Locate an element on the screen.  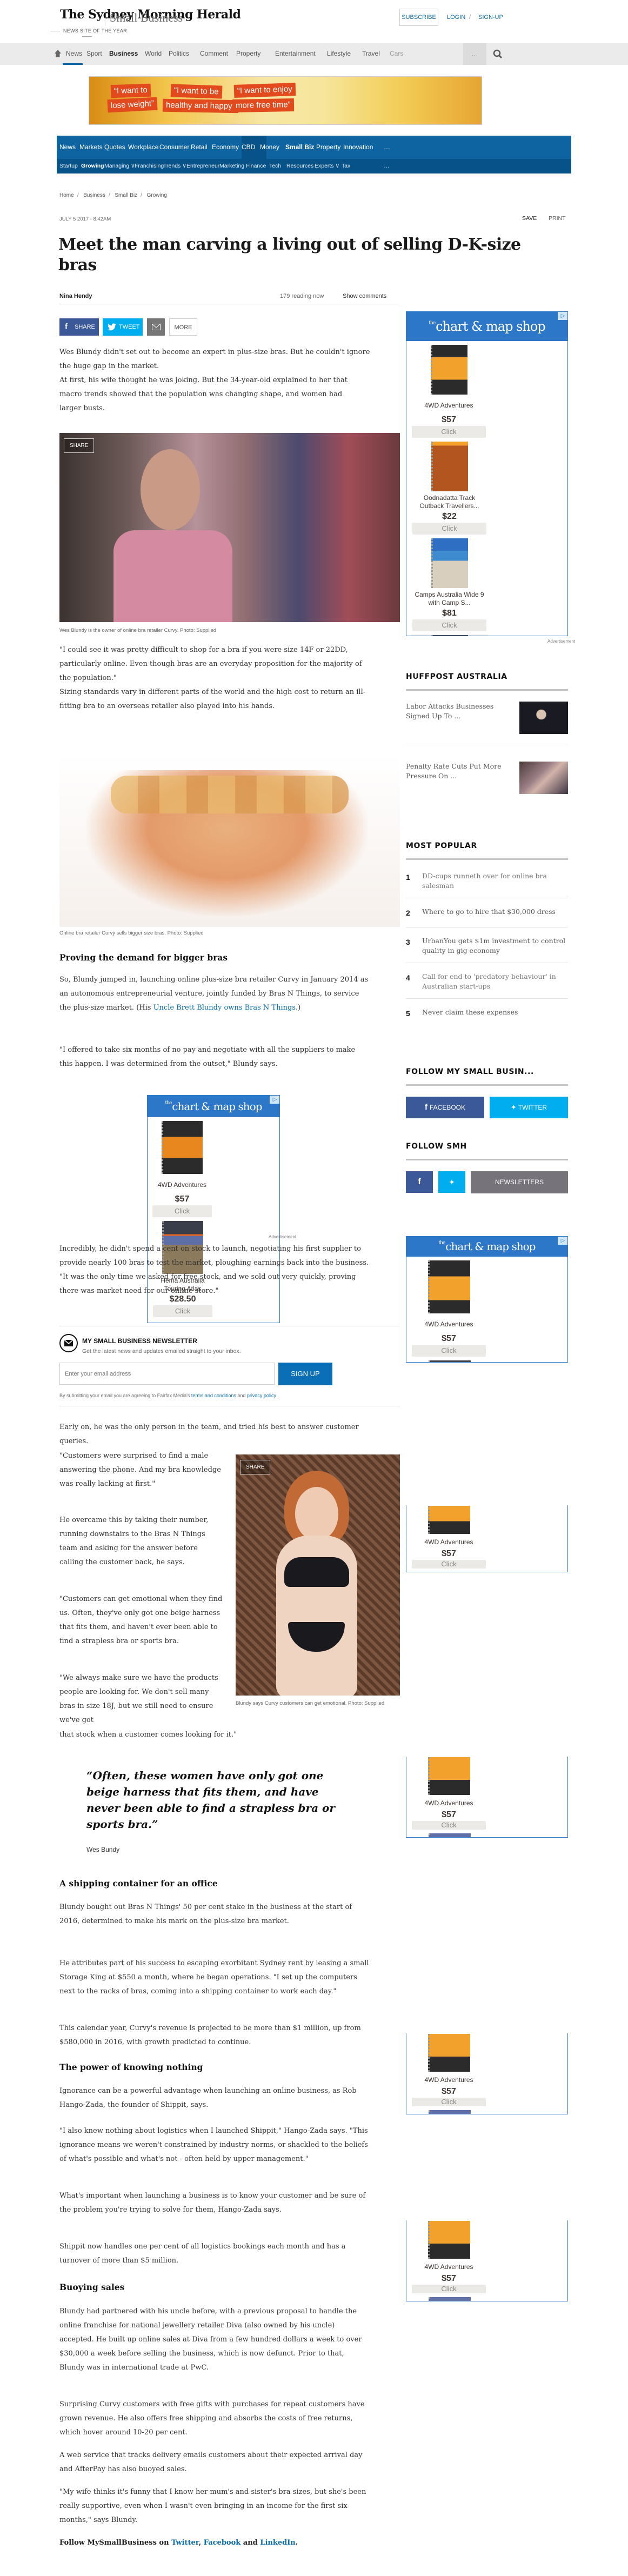
print-button: PRINT is located at coordinates (557, 218).